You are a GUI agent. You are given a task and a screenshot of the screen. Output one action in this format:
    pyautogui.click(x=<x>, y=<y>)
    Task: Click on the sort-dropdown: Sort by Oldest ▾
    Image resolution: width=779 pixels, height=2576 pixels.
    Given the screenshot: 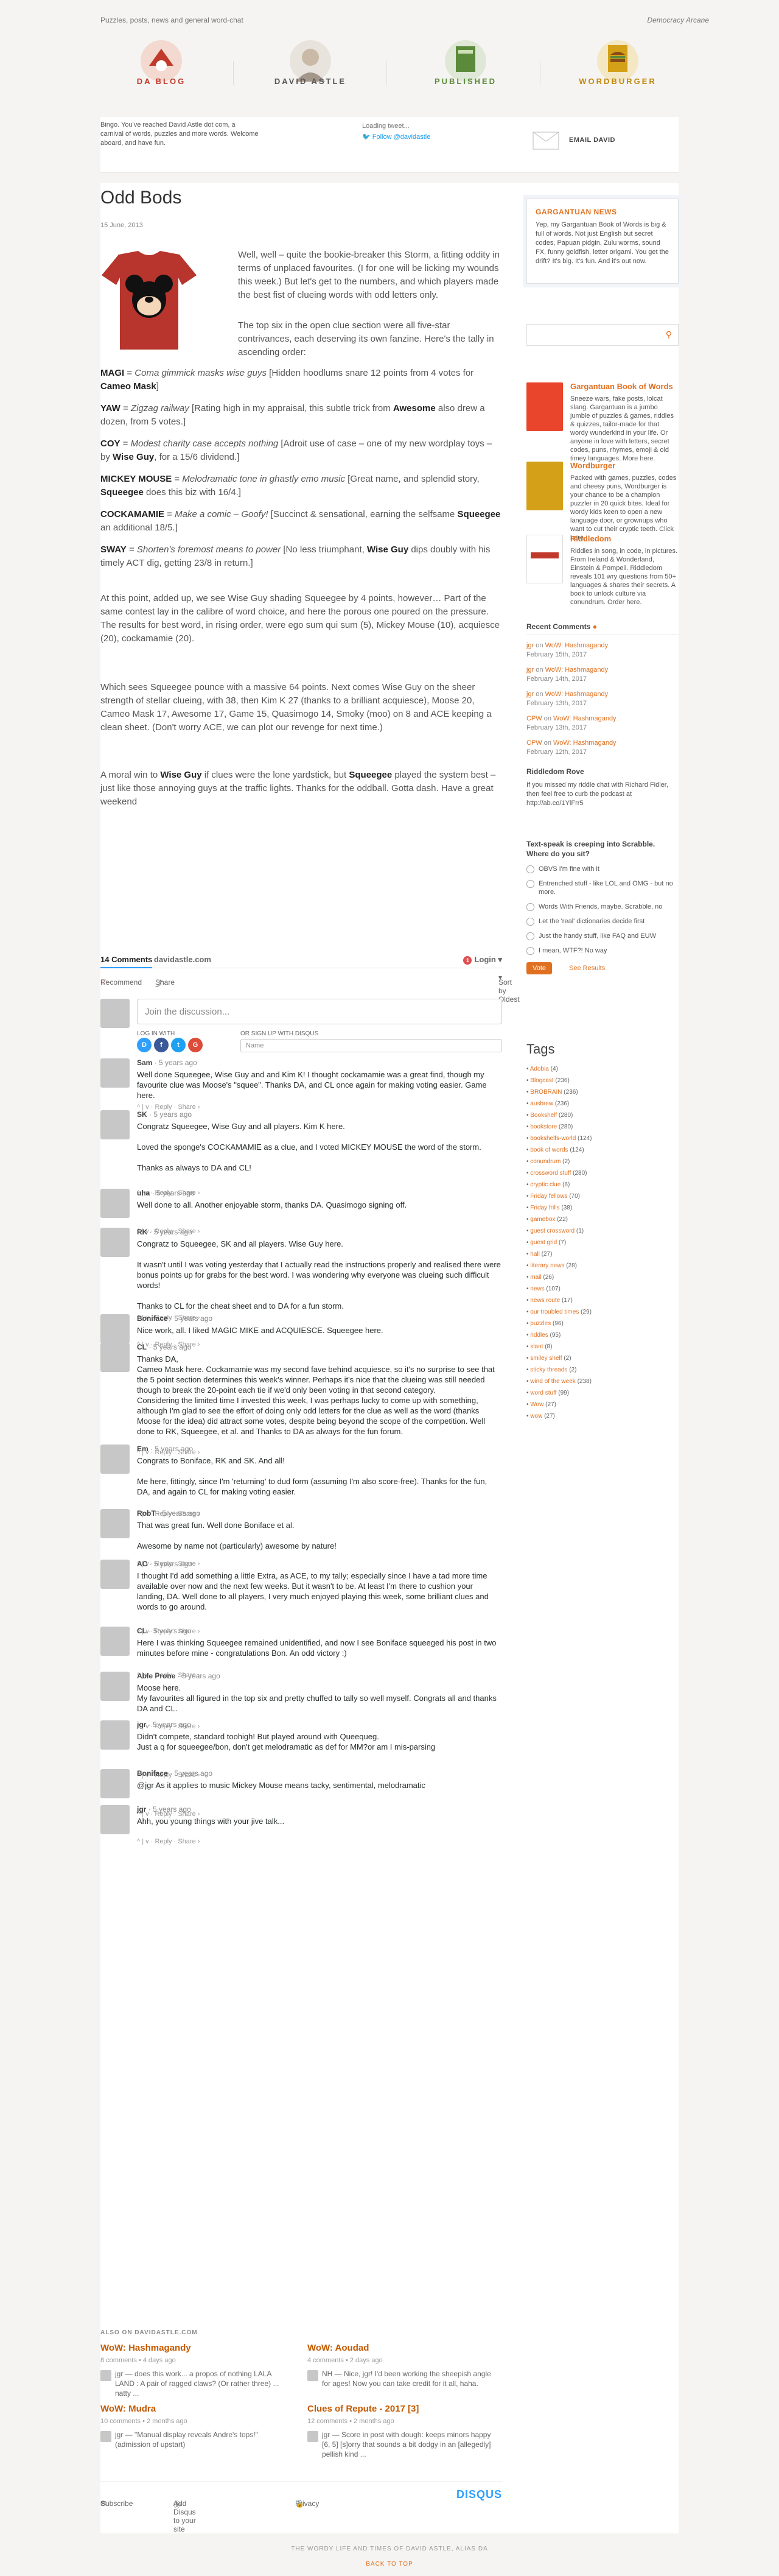 What is the action you would take?
    pyautogui.click(x=509, y=988)
    